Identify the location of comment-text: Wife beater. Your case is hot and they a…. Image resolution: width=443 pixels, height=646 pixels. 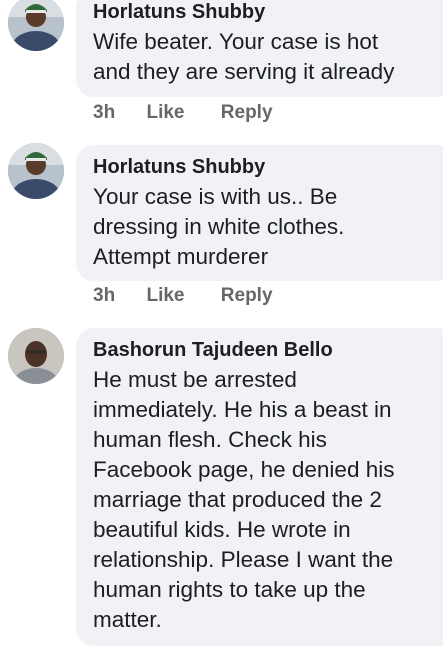
(244, 56).